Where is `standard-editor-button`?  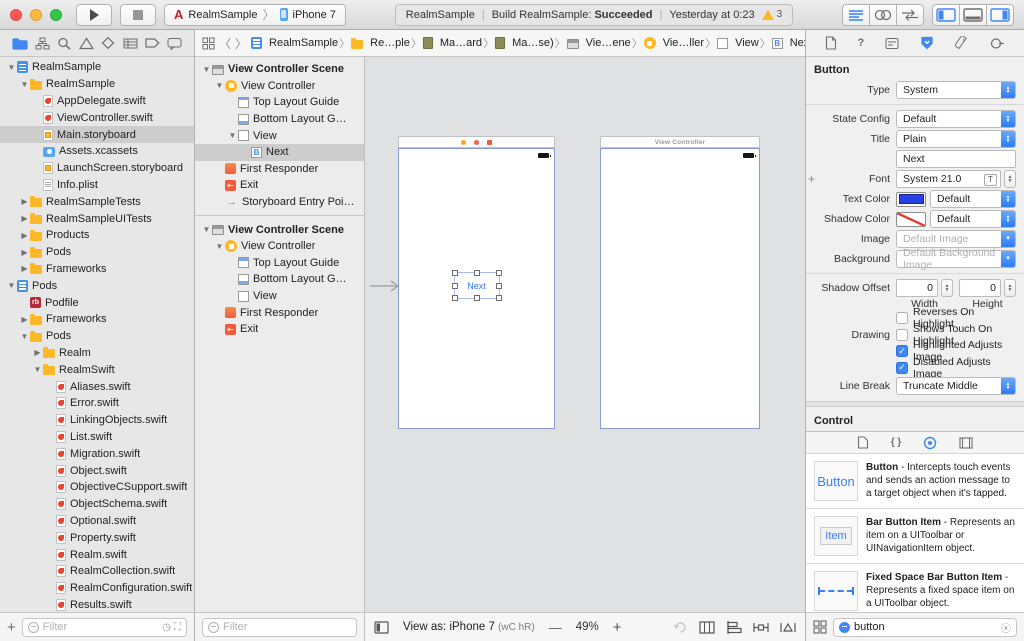
standard-editor-button is located at coordinates (856, 14).